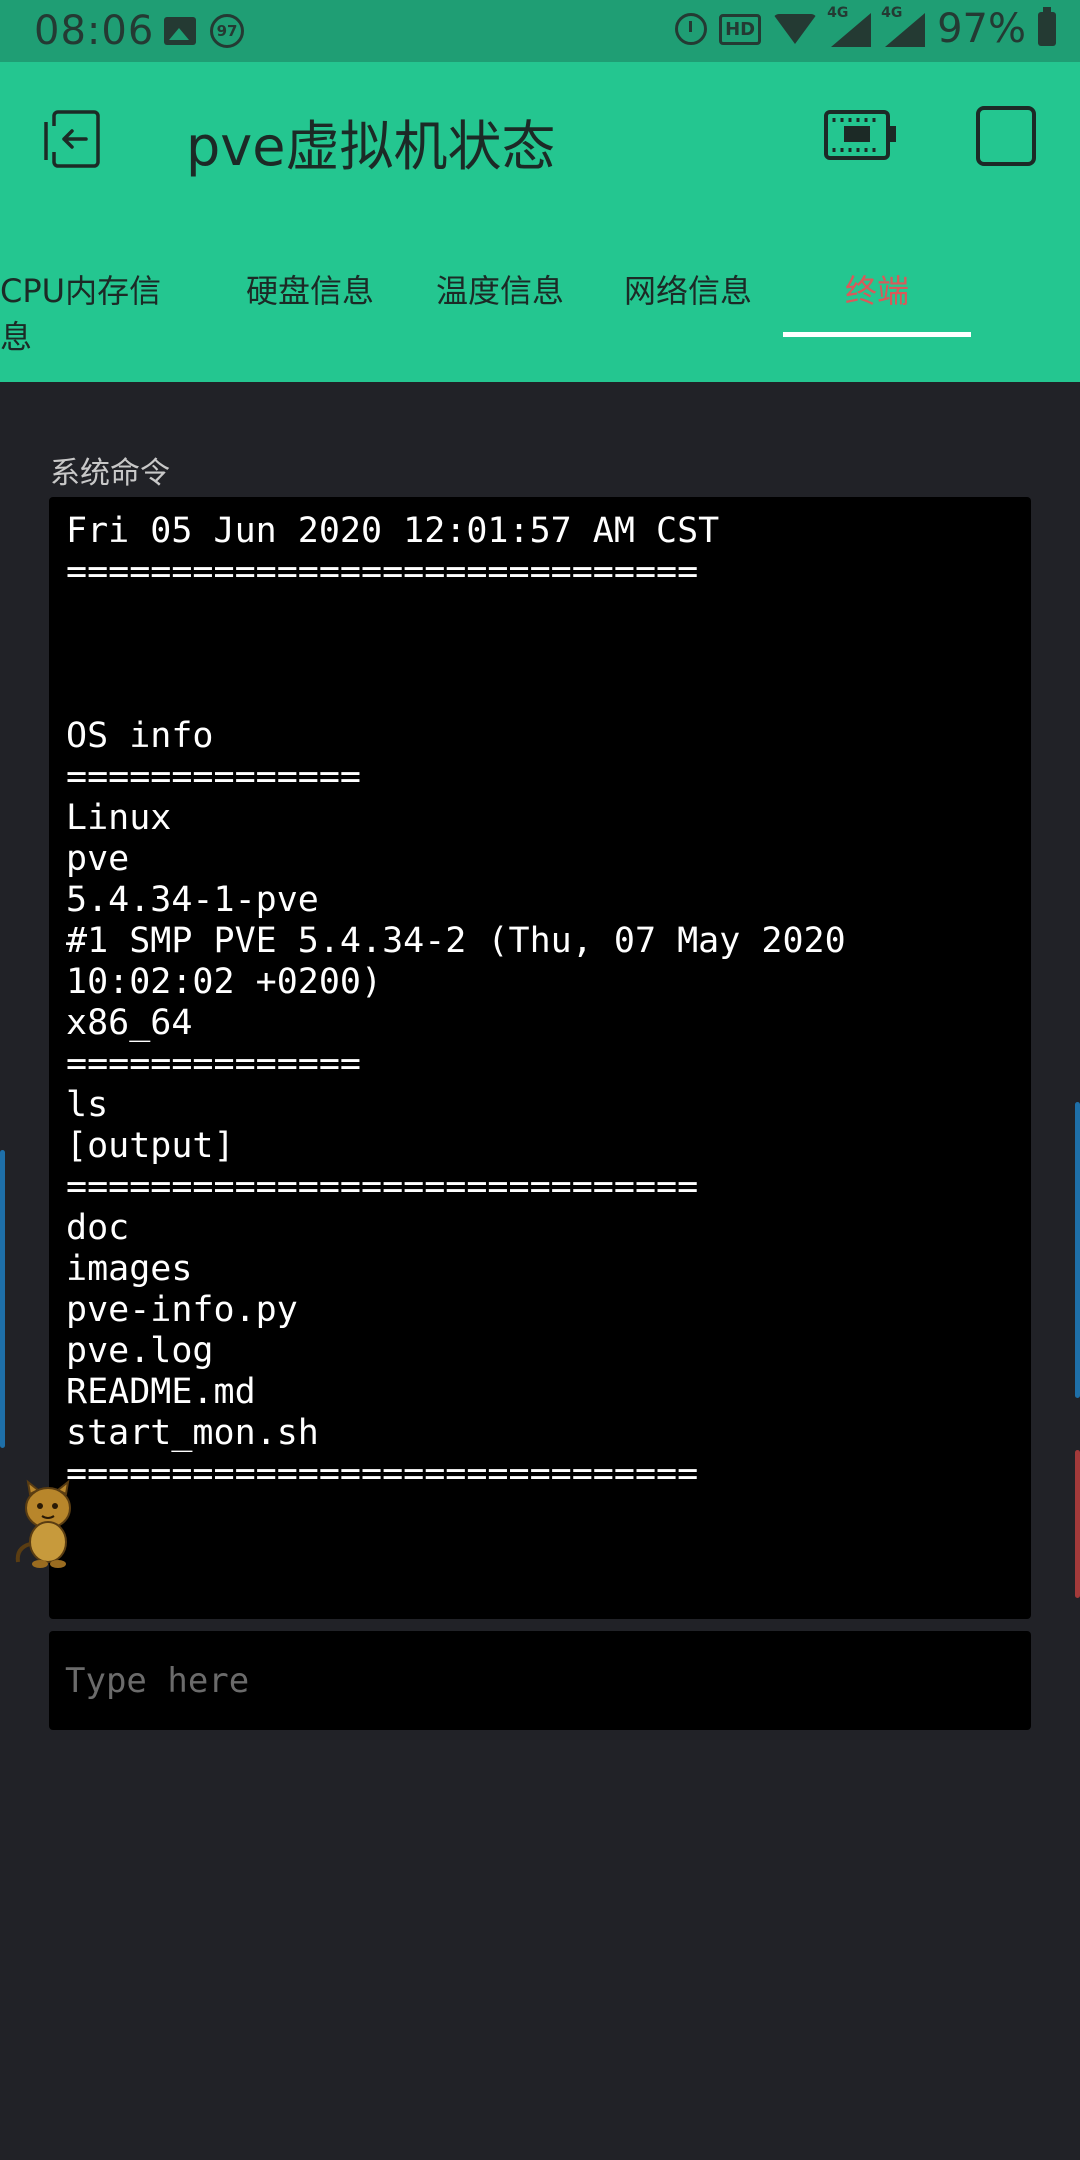 The width and height of the screenshot is (1080, 2160). What do you see at coordinates (87, 1105) in the screenshot?
I see `terminal-line: ls` at bounding box center [87, 1105].